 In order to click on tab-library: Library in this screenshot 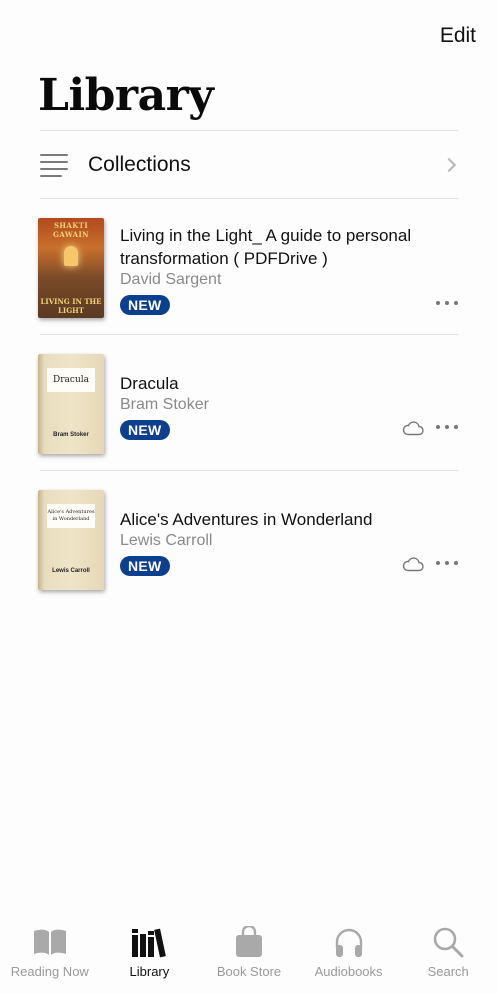, I will do `click(150, 955)`.